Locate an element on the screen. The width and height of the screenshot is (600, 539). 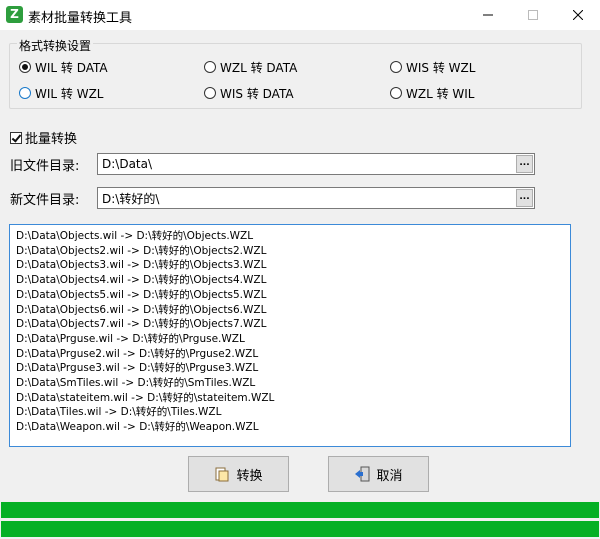
batch-label: 批量转换 is located at coordinates (51, 139).